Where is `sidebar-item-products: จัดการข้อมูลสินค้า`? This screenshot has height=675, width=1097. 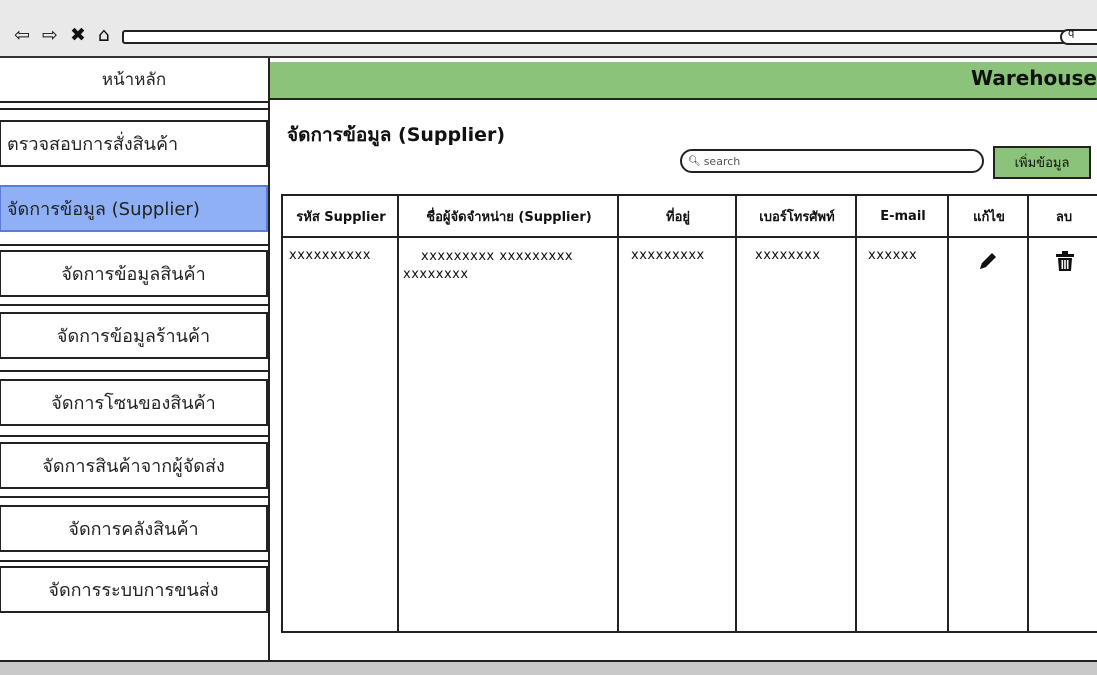 sidebar-item-products: จัดการข้อมูลสินค้า is located at coordinates (134, 273).